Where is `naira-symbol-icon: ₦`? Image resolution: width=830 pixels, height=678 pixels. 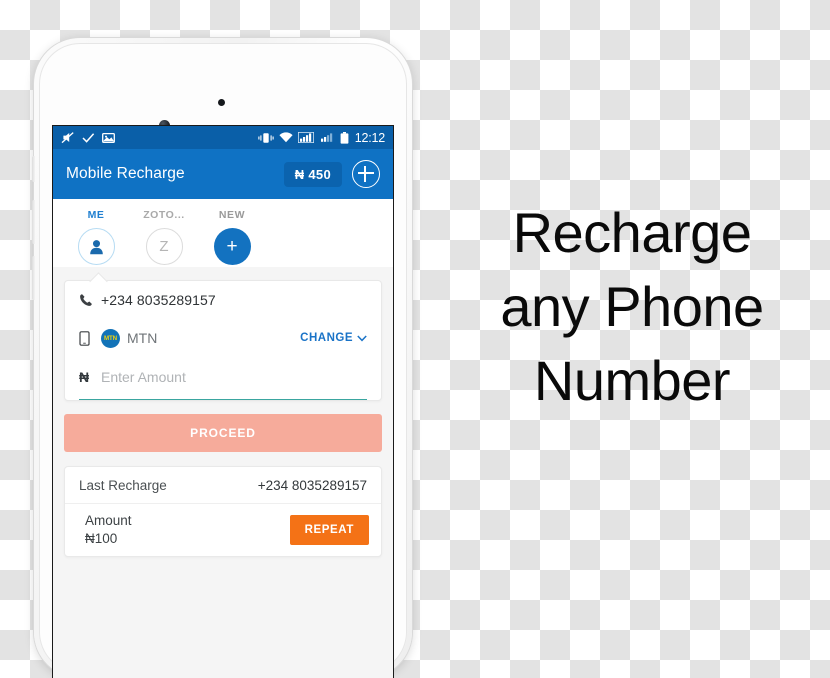
naira-symbol-icon: ₦ is located at coordinates (84, 377).